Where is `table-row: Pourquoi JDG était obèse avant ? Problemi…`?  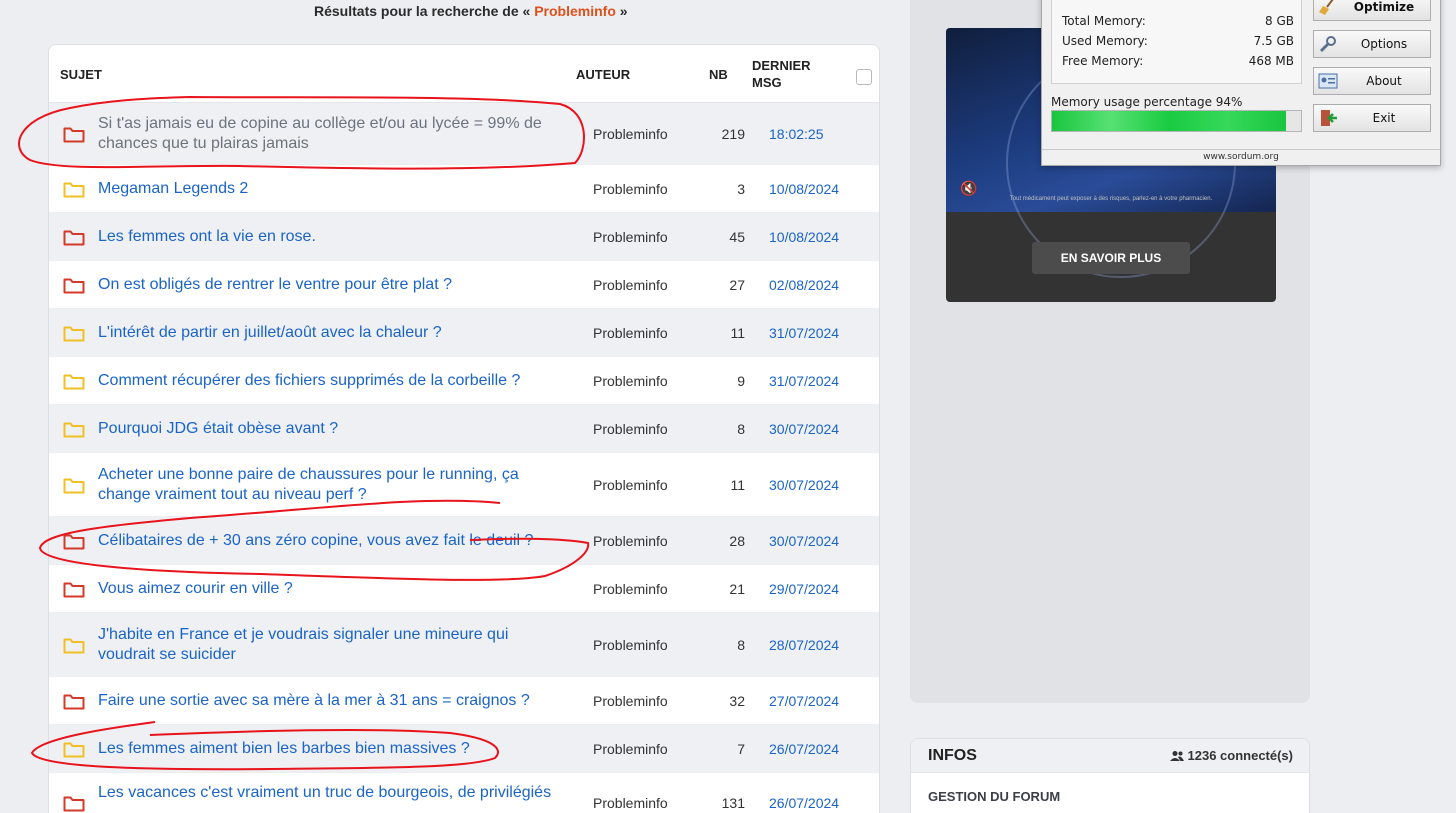
table-row: Pourquoi JDG était obèse avant ? Problemi… is located at coordinates (464, 429).